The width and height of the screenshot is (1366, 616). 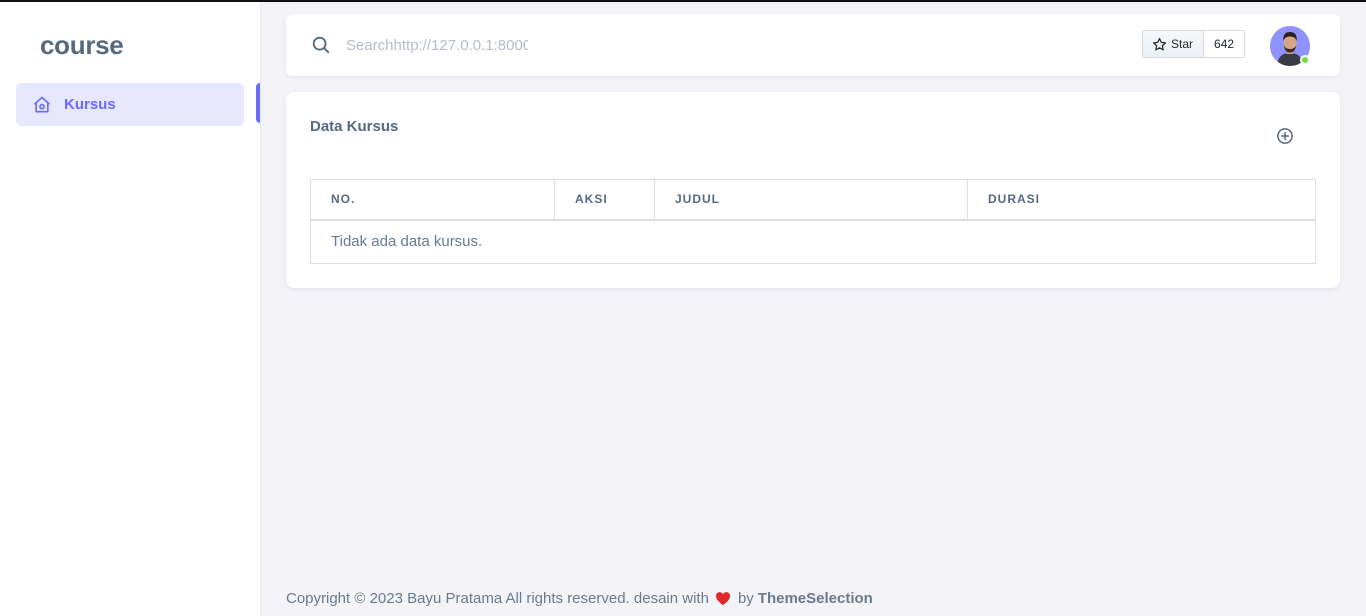 I want to click on column-header-durasi: DURASI, so click(x=1141, y=200).